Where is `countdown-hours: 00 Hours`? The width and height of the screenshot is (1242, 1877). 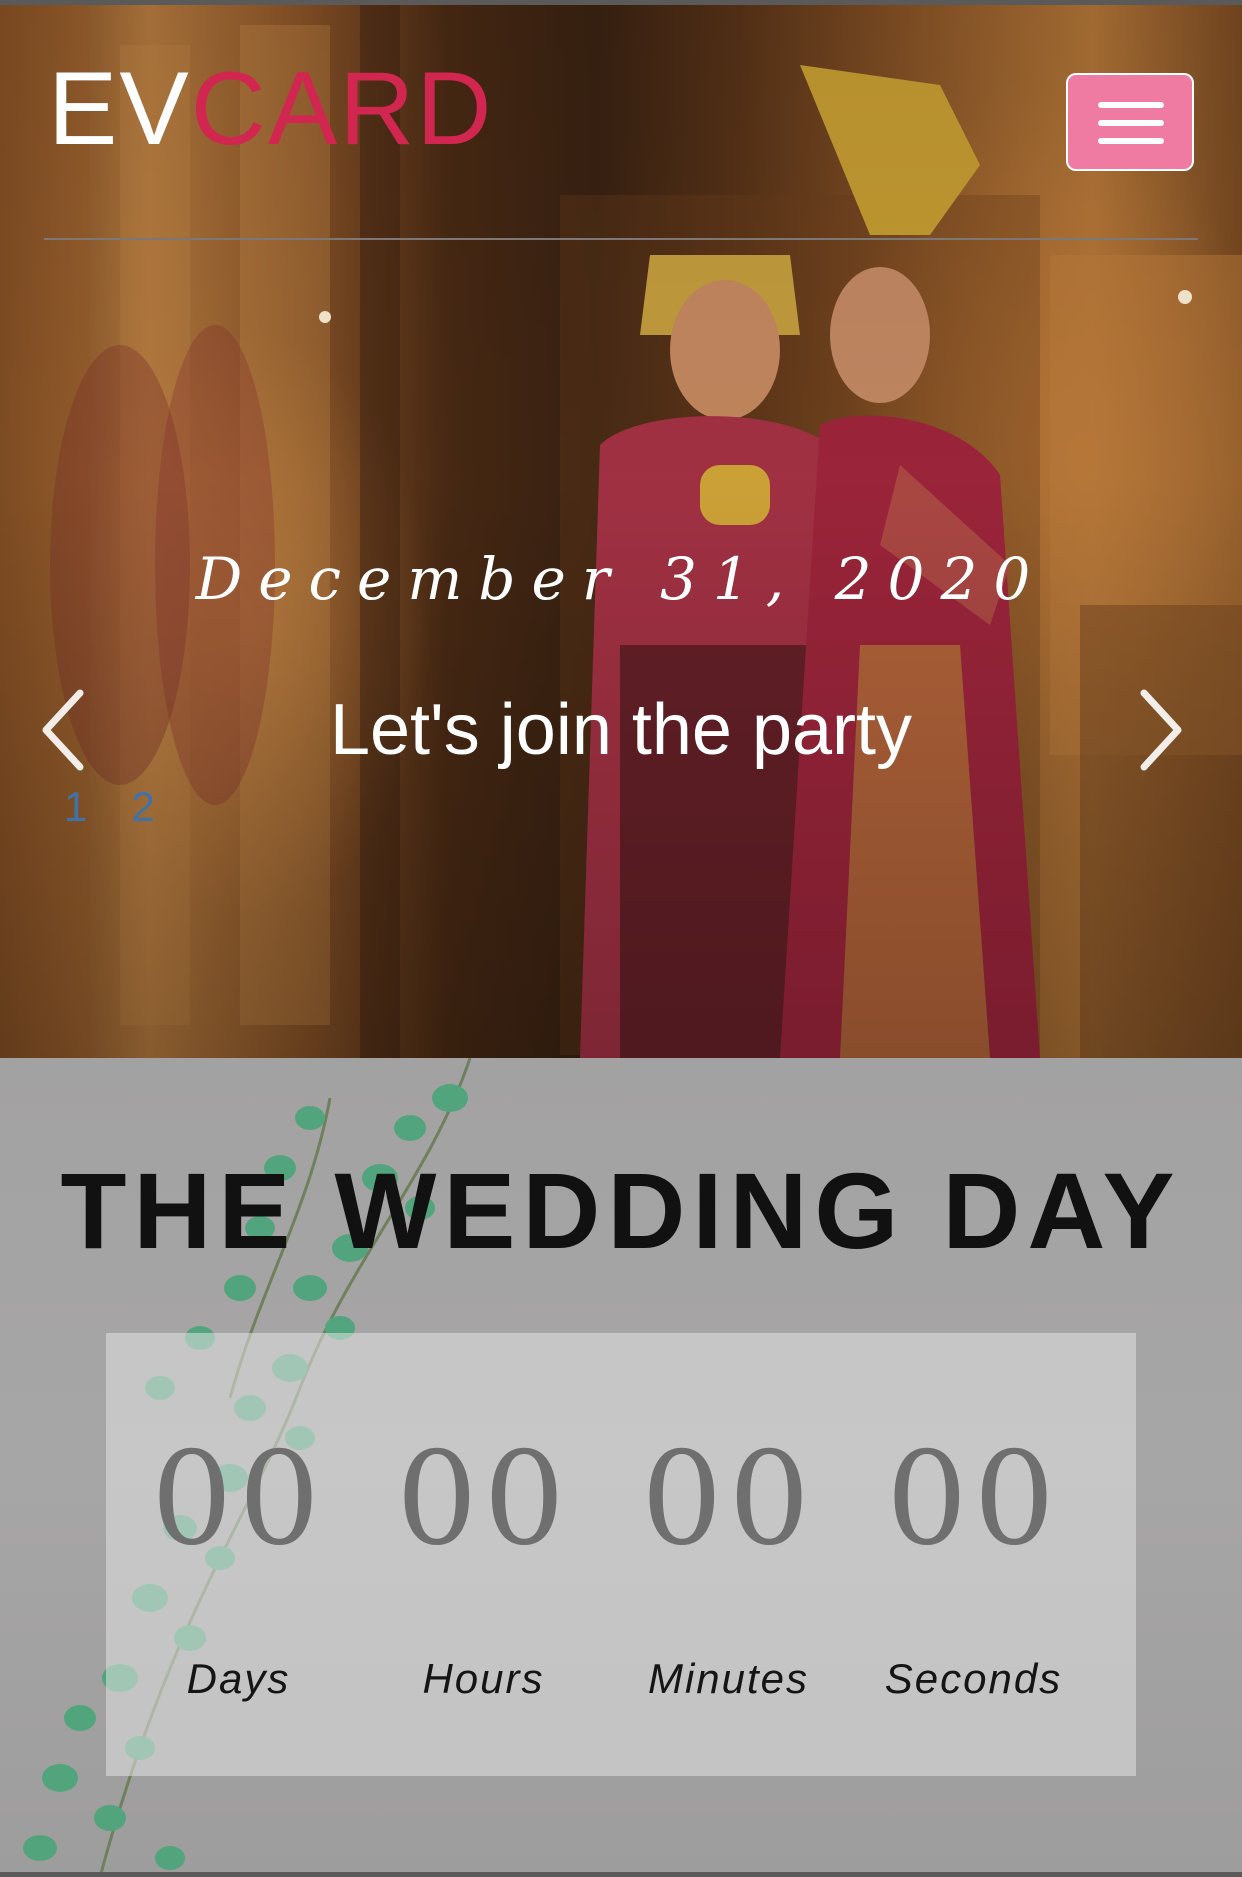
countdown-hours: 00 Hours is located at coordinates (483, 1554).